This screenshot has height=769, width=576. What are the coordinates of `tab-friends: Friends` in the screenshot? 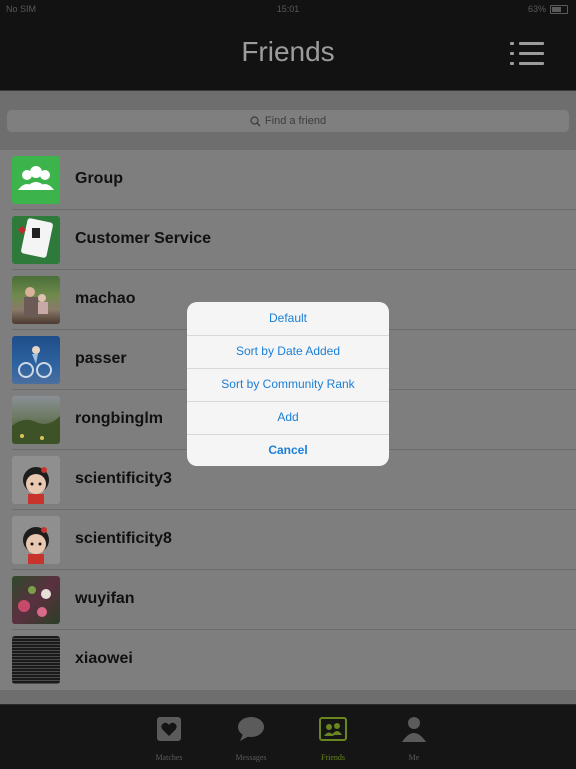 It's located at (333, 739).